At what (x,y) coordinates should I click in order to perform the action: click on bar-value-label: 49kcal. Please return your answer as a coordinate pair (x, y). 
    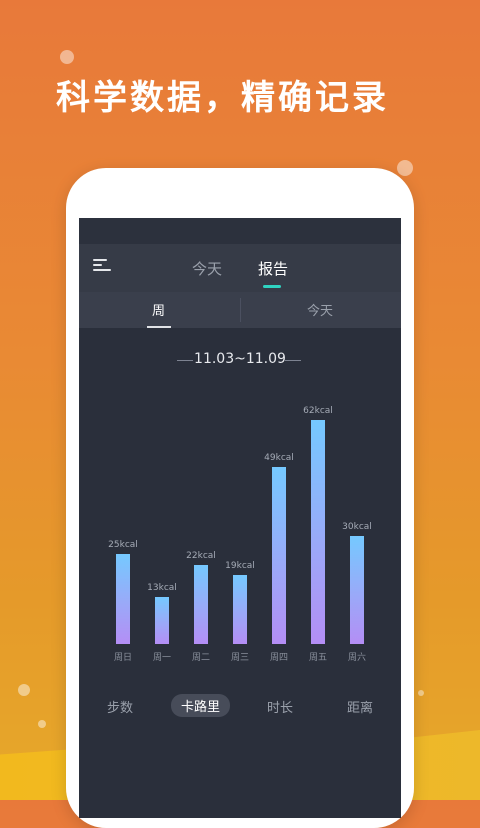
    Looking at the image, I should click on (279, 458).